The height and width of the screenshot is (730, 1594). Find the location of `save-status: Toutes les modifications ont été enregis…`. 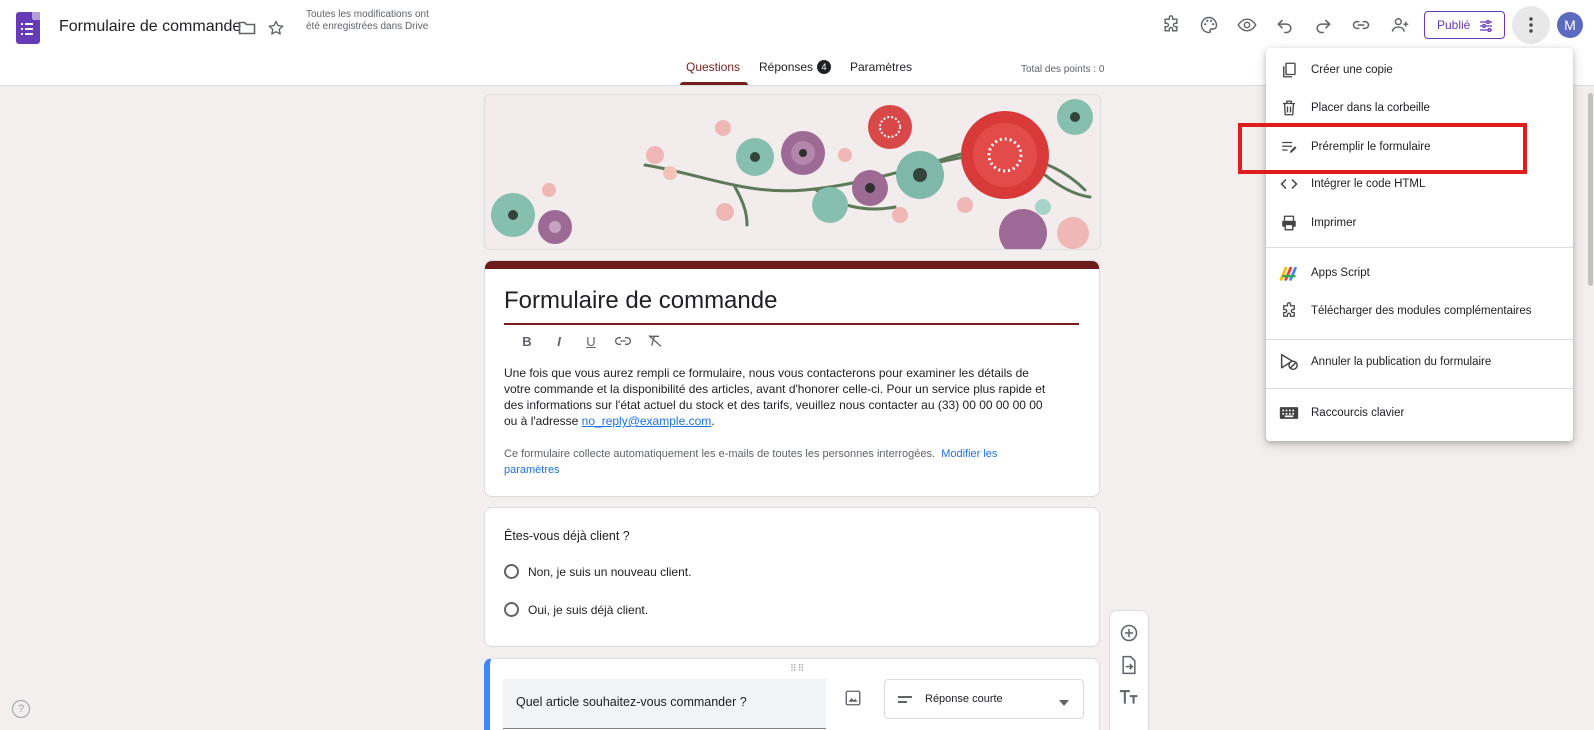

save-status: Toutes les modifications ont été enregis… is located at coordinates (367, 20).